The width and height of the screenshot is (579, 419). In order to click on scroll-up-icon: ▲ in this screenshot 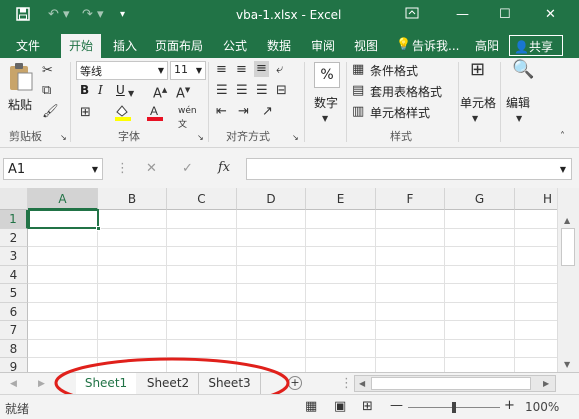, I will do `click(567, 221)`.